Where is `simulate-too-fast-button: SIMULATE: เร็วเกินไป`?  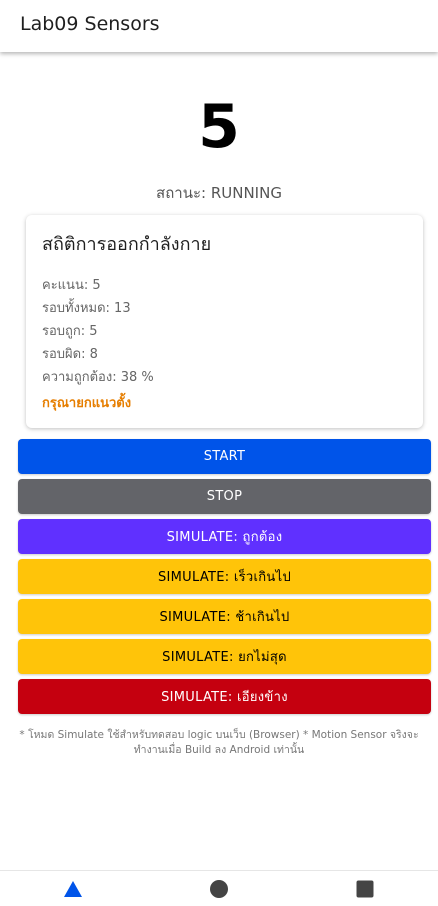 simulate-too-fast-button: SIMULATE: เร็วเกินไป is located at coordinates (224, 576).